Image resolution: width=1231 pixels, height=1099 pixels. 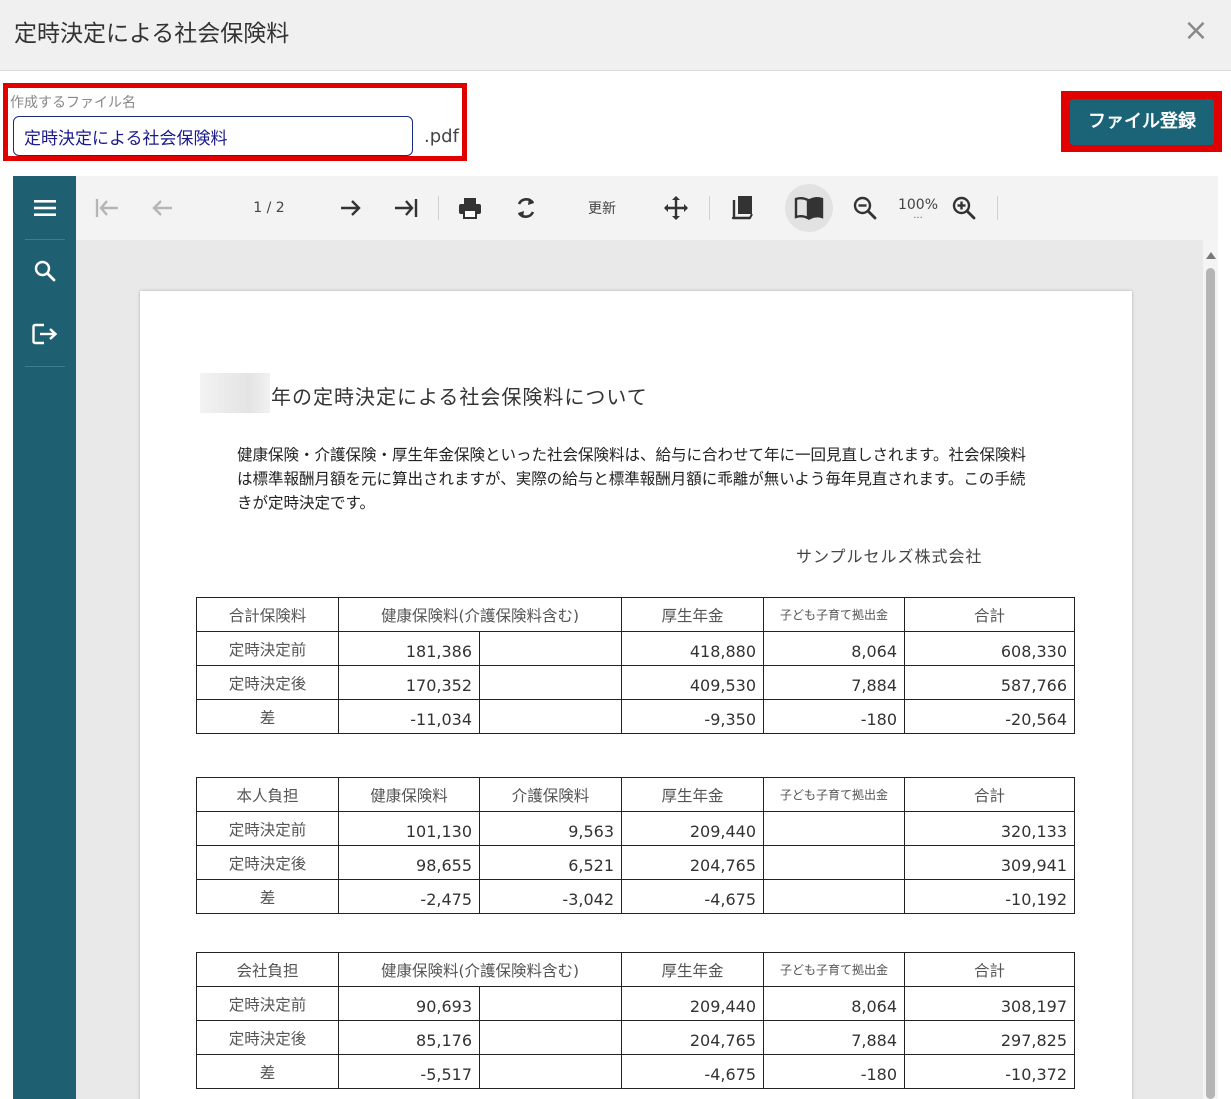 What do you see at coordinates (635, 716) in the screenshot?
I see `table-row: 差 -11,034 -9,350 -180 -20,564` at bounding box center [635, 716].